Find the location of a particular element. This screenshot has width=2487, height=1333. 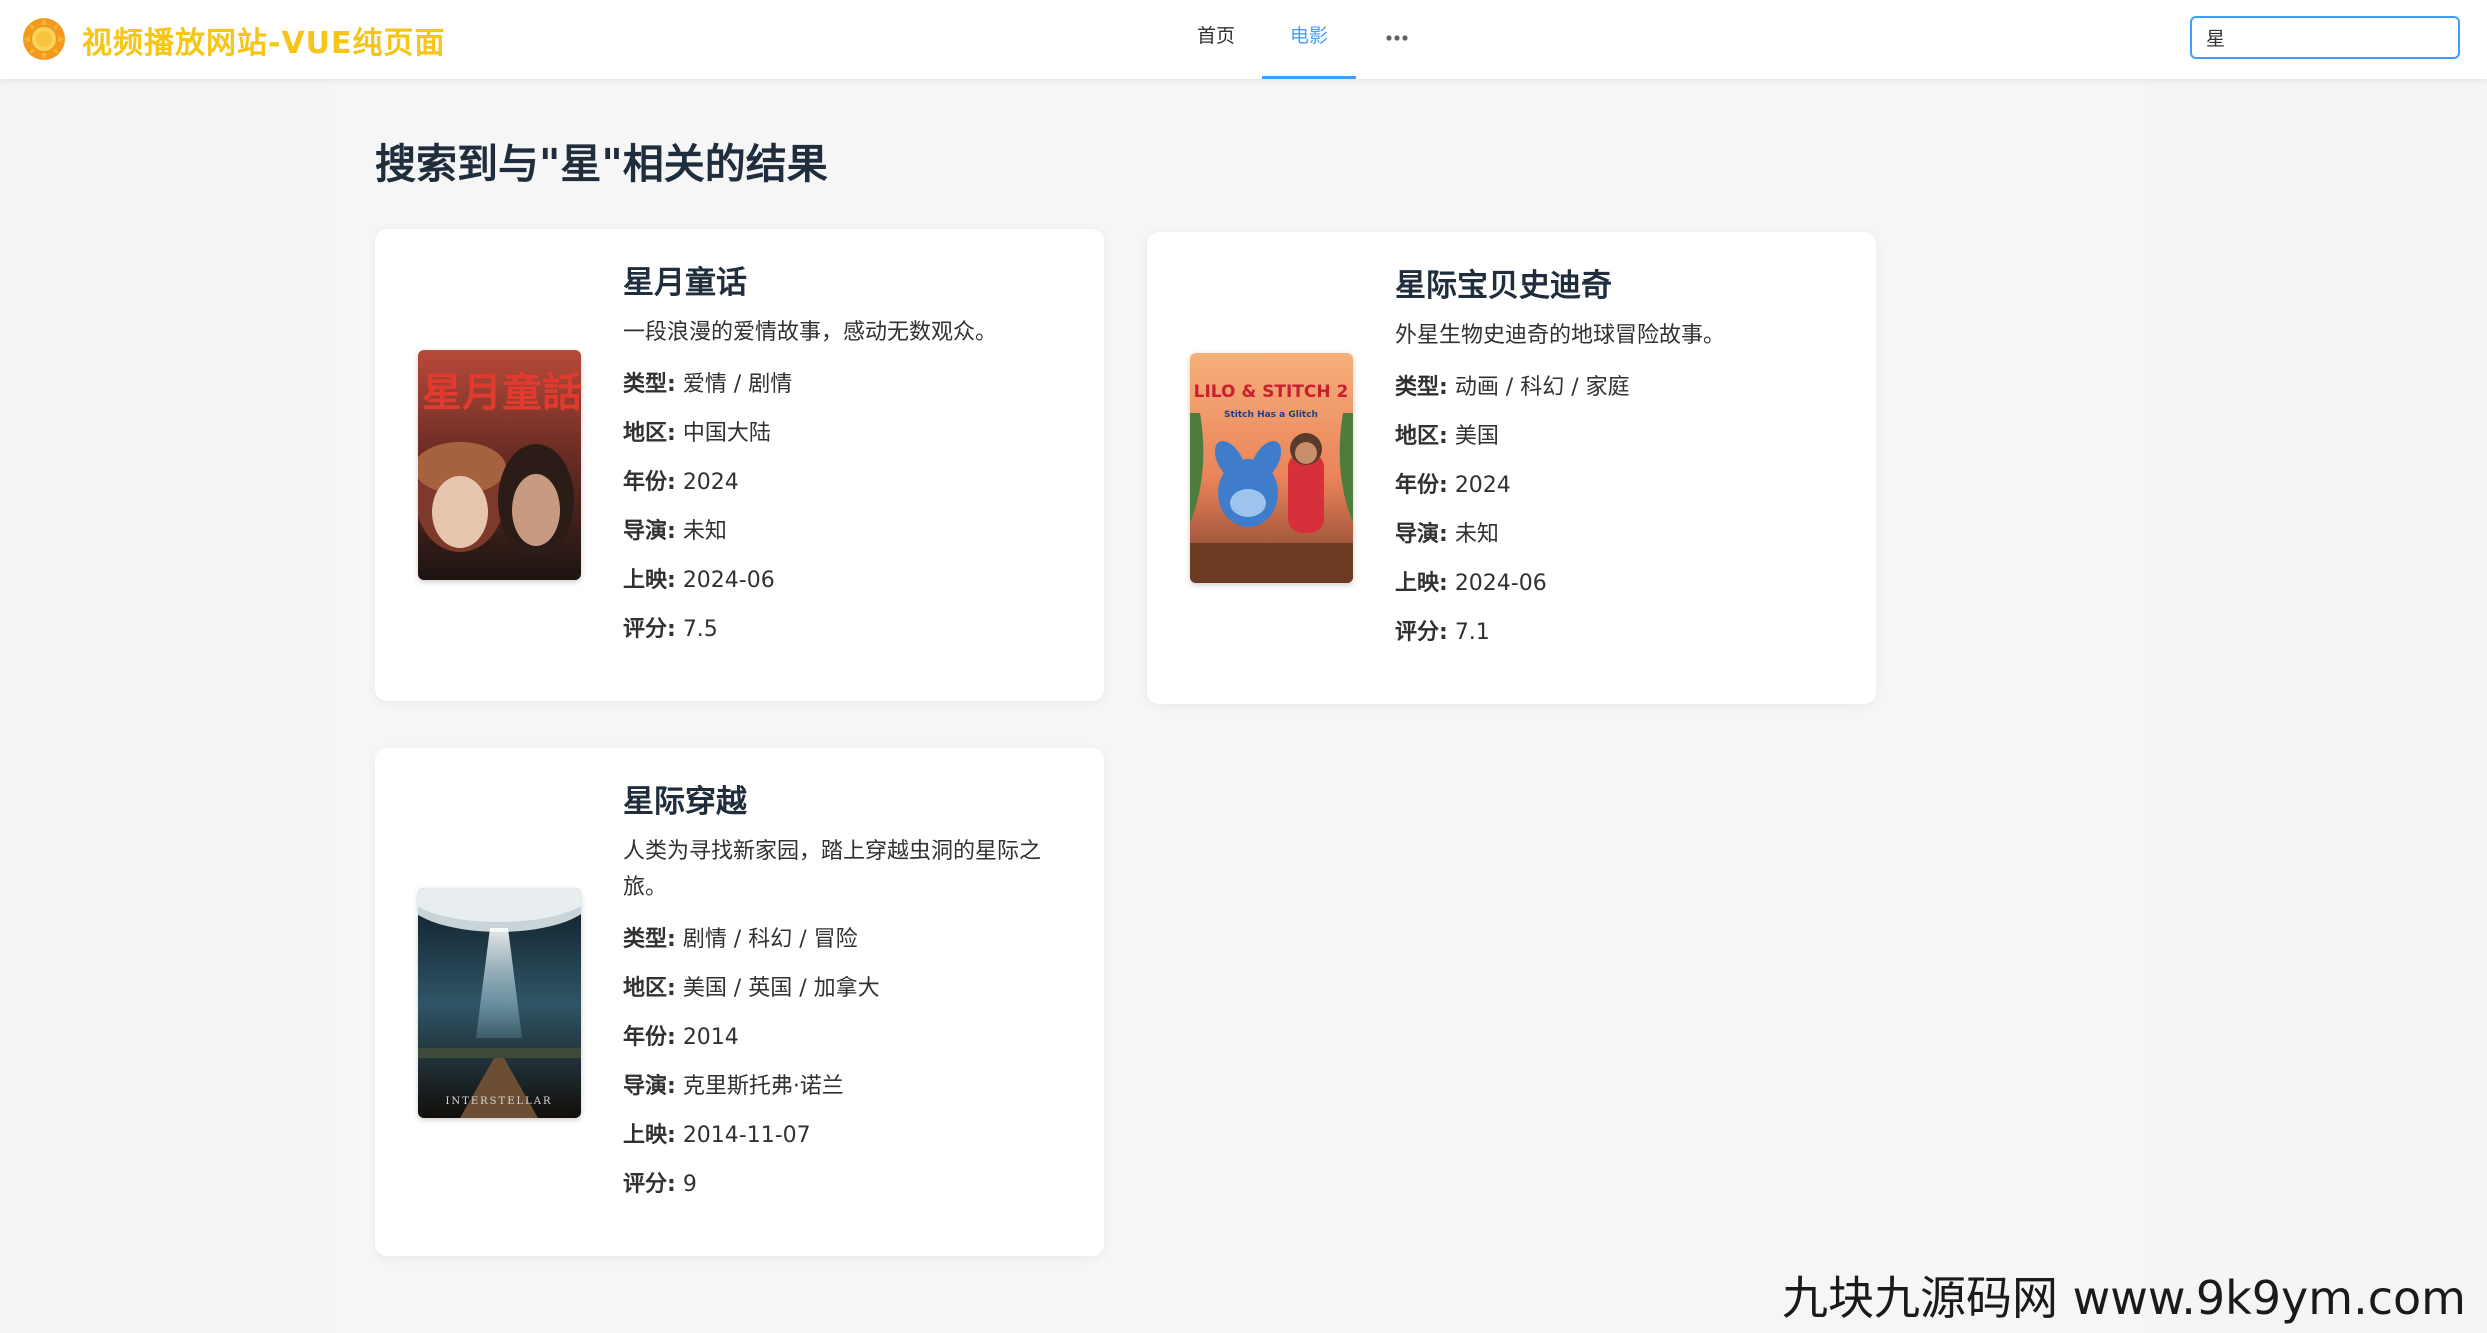

sun-logo-icon is located at coordinates (44, 39).